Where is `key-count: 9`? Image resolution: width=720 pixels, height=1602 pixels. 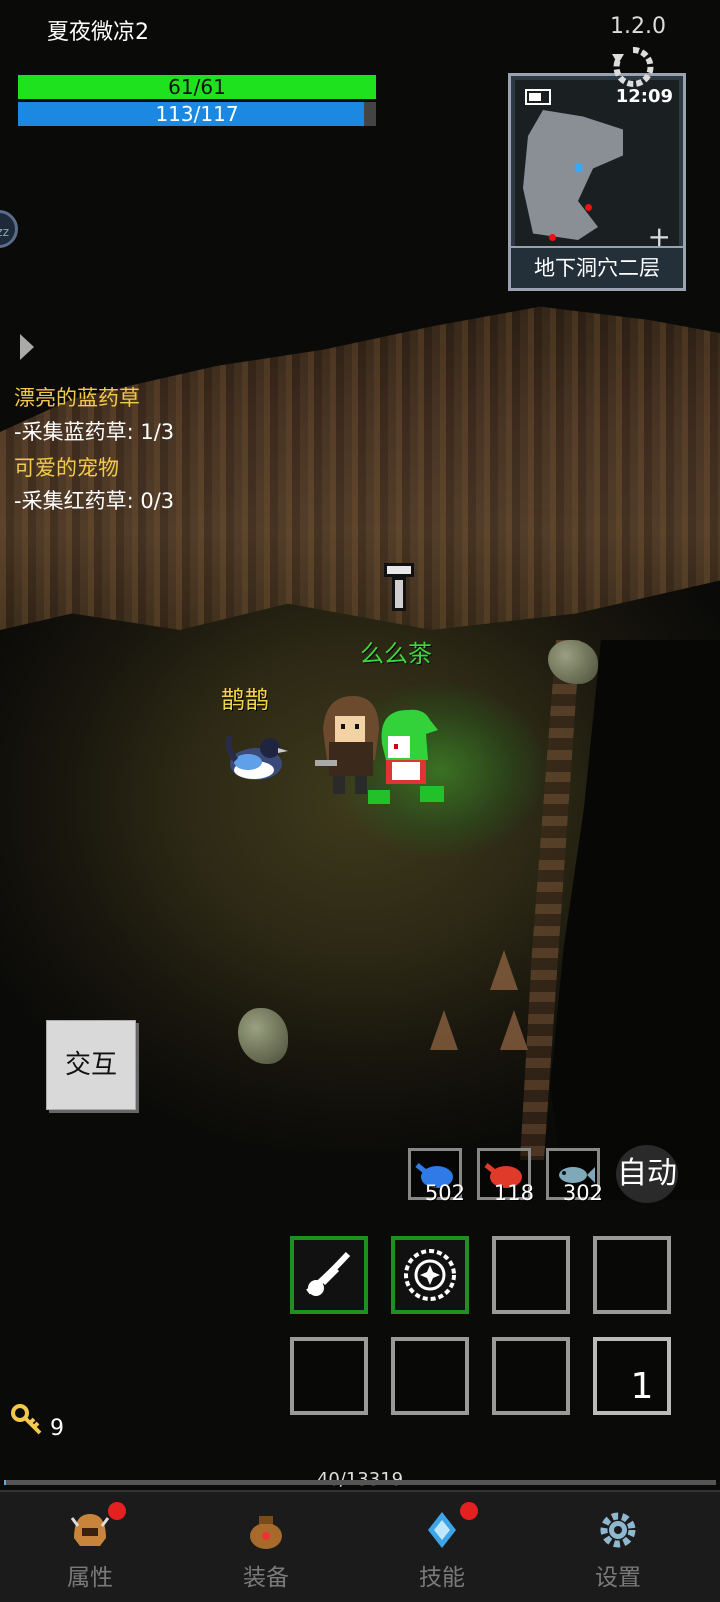 key-count: 9 is located at coordinates (57, 1428).